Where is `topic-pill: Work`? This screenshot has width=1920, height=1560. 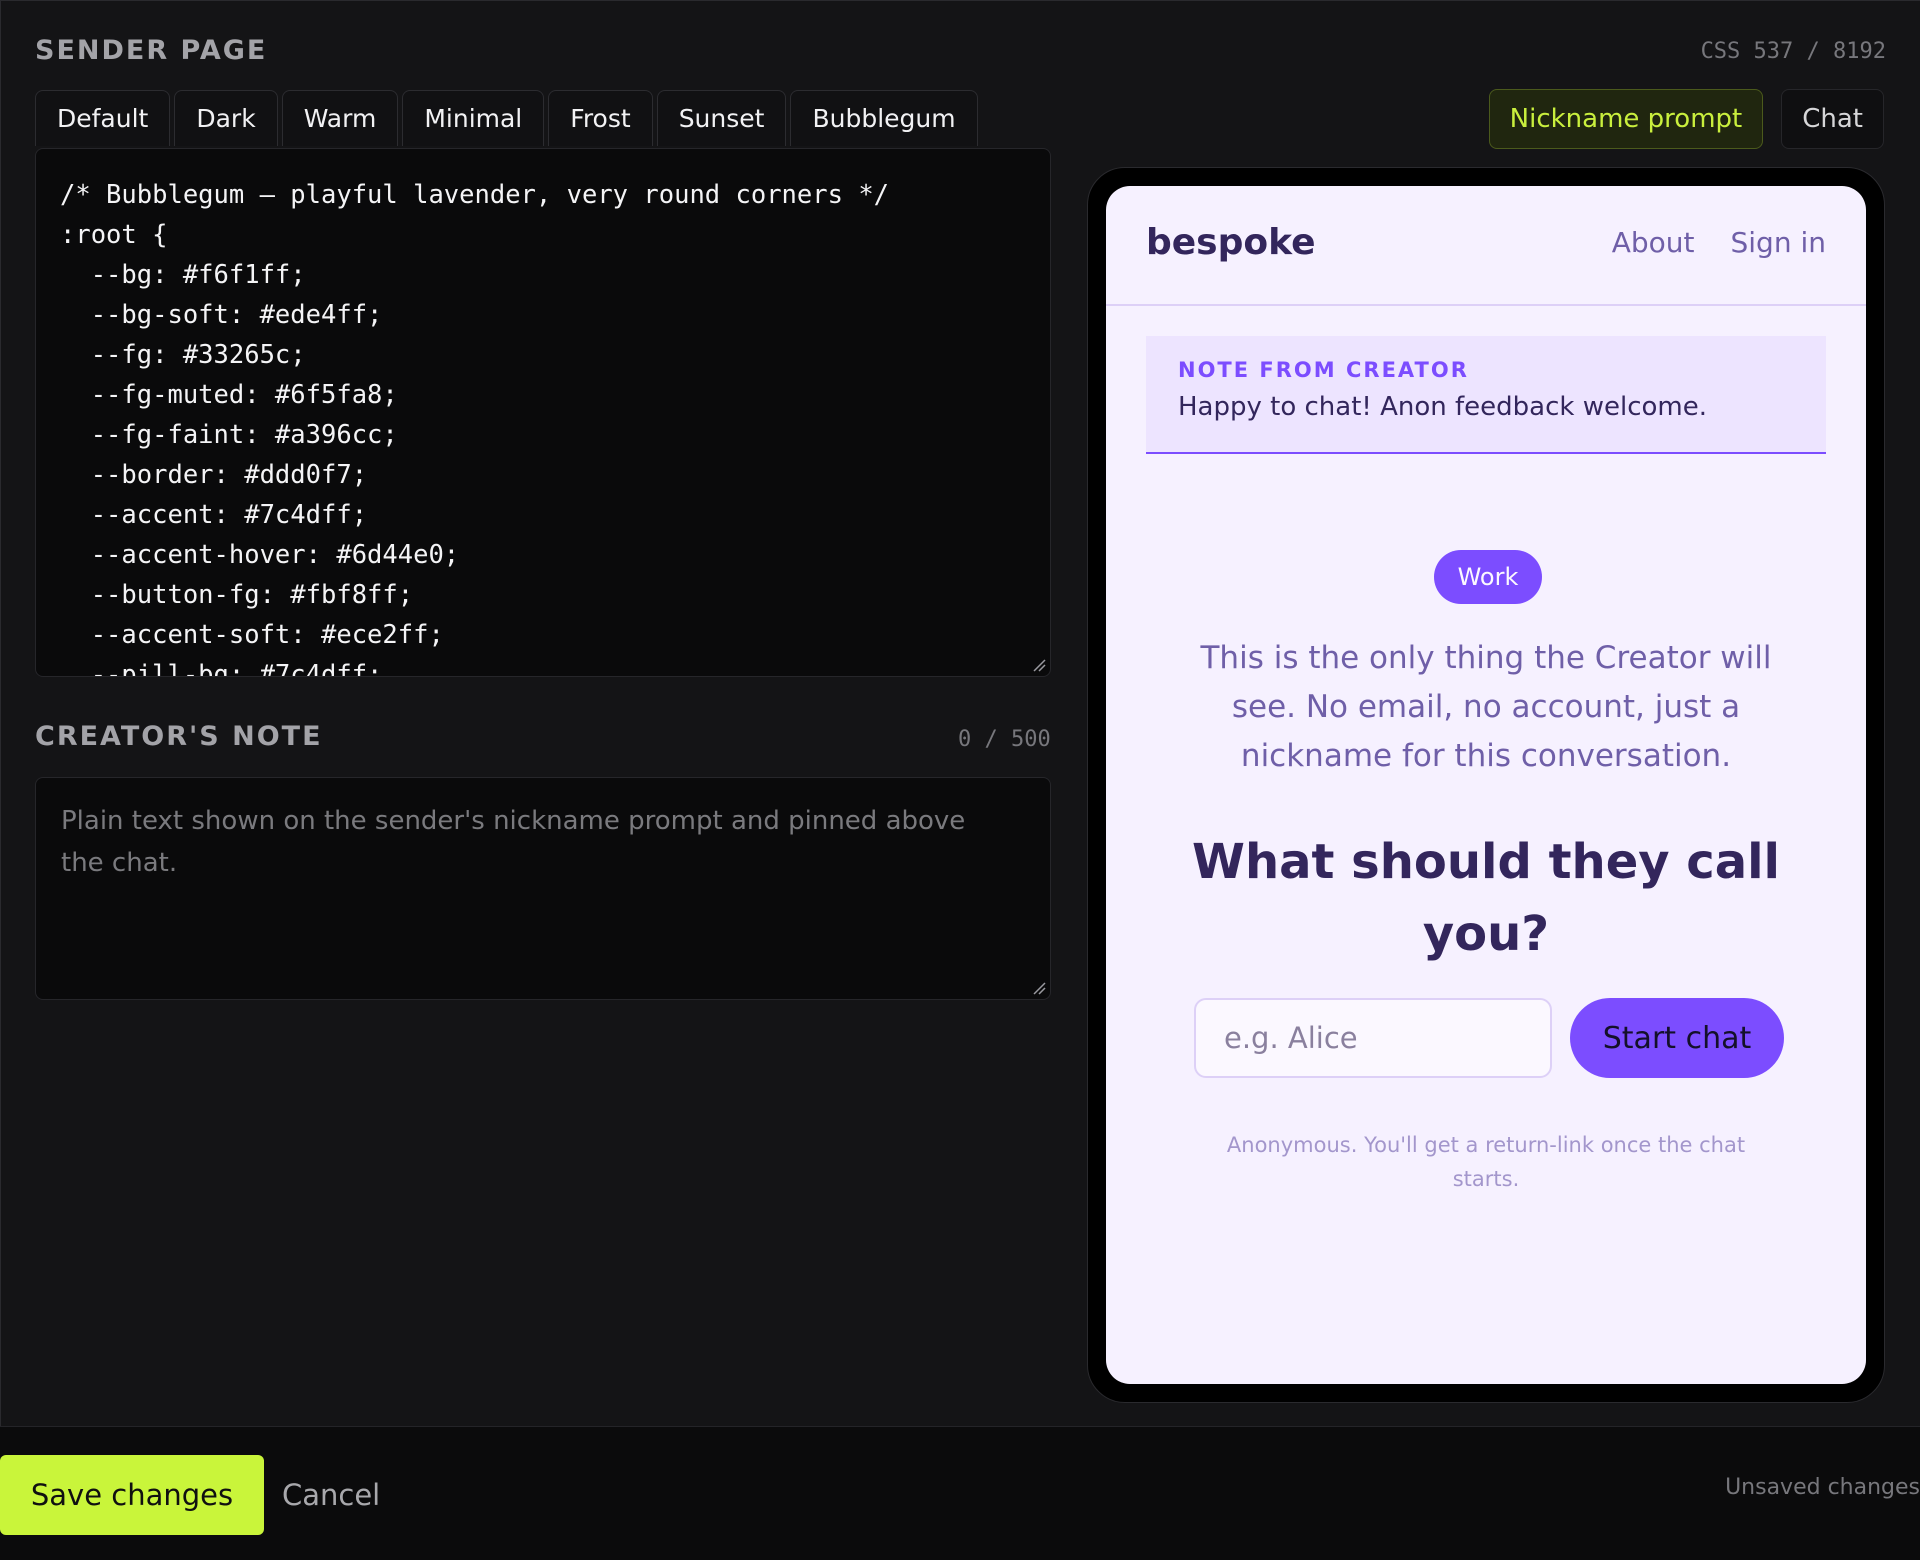
topic-pill: Work is located at coordinates (1488, 577).